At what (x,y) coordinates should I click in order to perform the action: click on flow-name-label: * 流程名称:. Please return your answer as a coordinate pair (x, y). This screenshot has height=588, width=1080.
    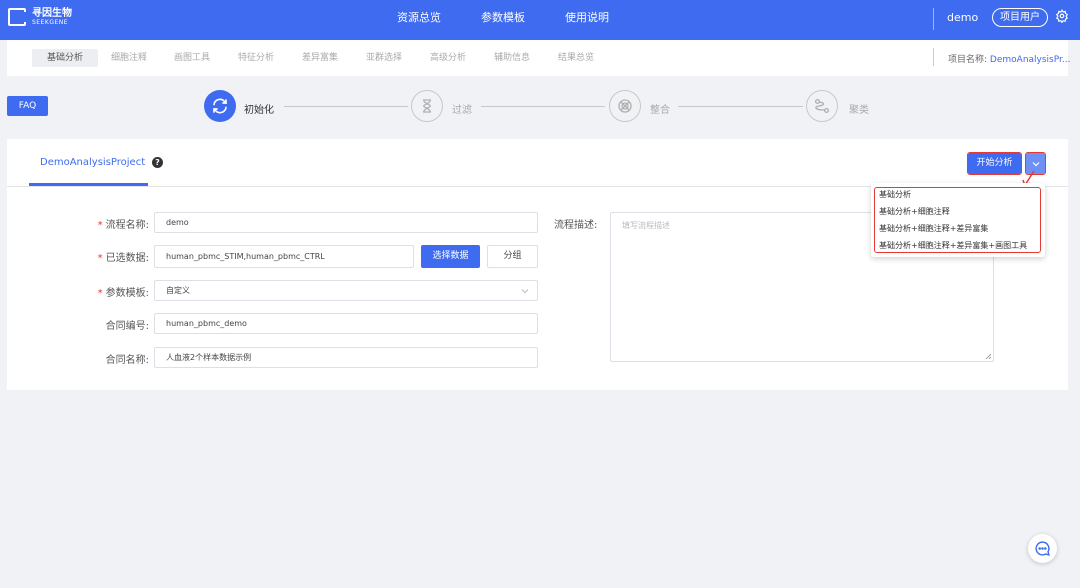
    Looking at the image, I should click on (123, 223).